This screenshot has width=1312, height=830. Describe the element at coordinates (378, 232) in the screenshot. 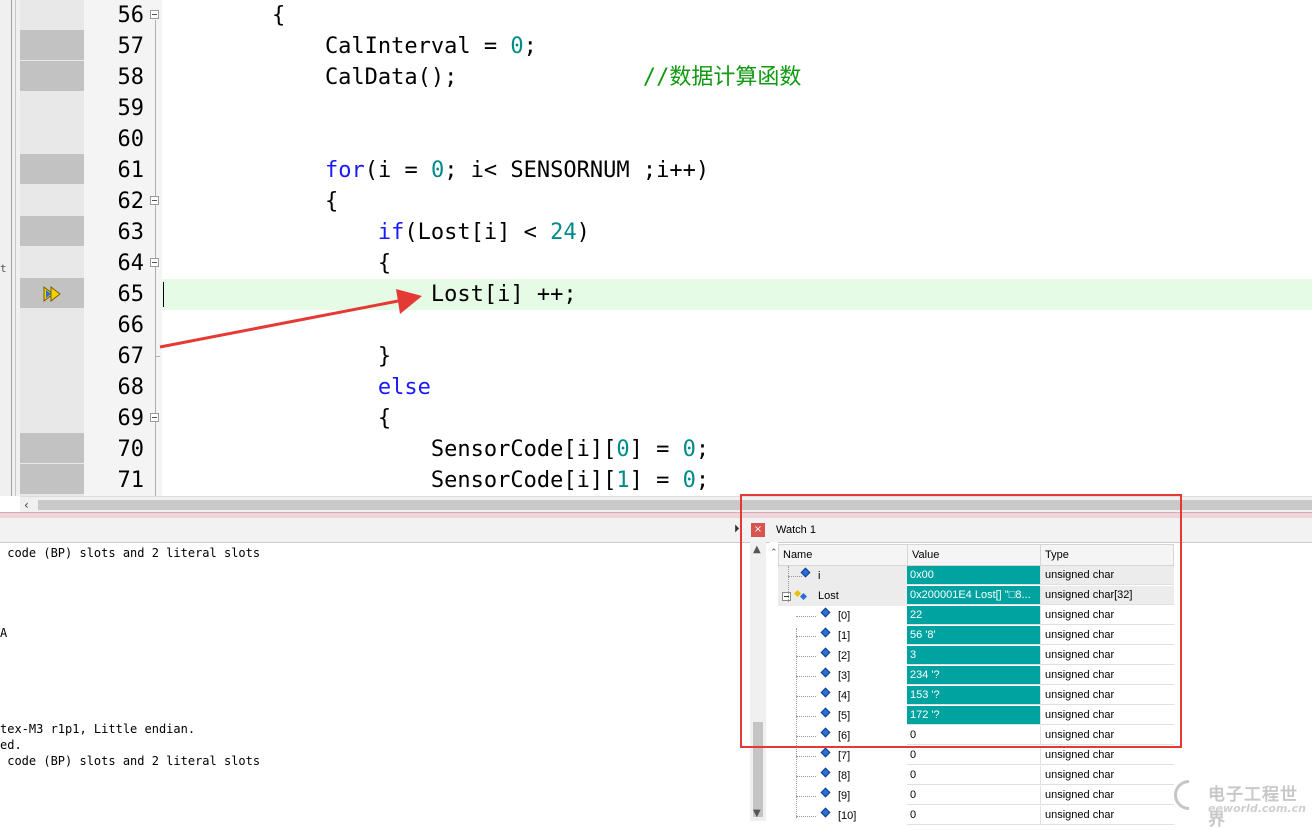

I see `code-text: if(Lost[i] < 24)` at that location.